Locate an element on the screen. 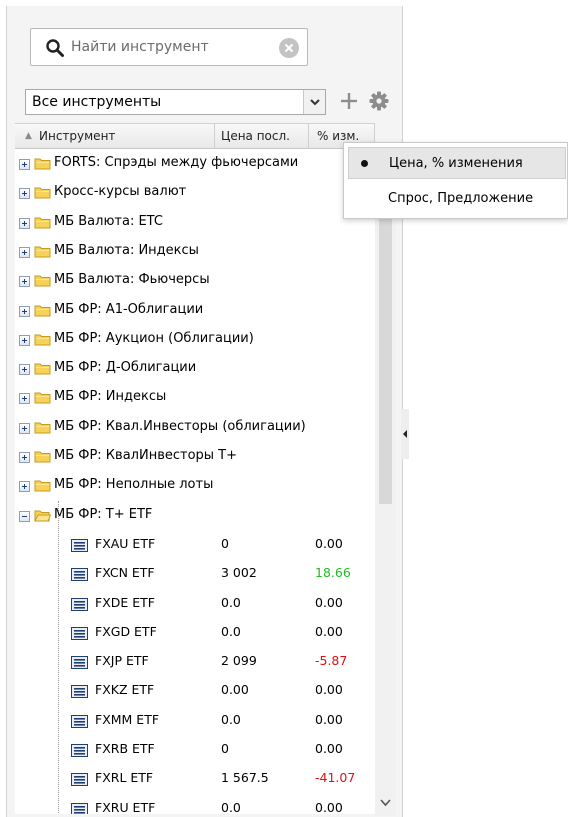 Image resolution: width=568 pixels, height=817 pixels. instrument-price: 3 002 is located at coordinates (239, 573).